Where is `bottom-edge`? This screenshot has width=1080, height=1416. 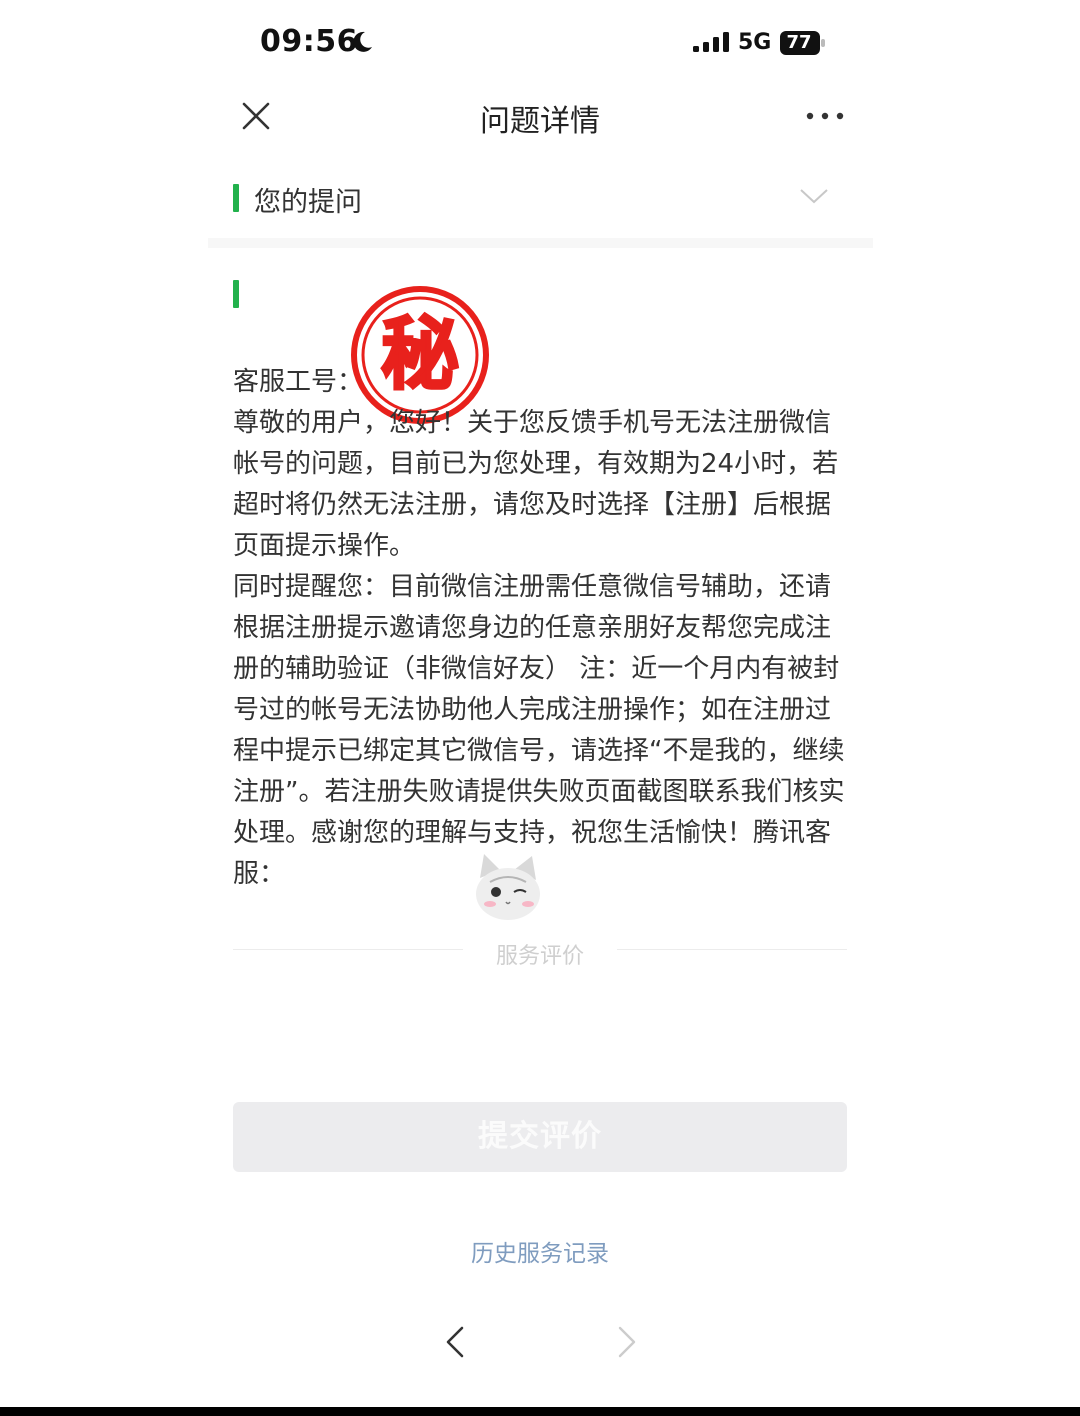
bottom-edge is located at coordinates (540, 1411).